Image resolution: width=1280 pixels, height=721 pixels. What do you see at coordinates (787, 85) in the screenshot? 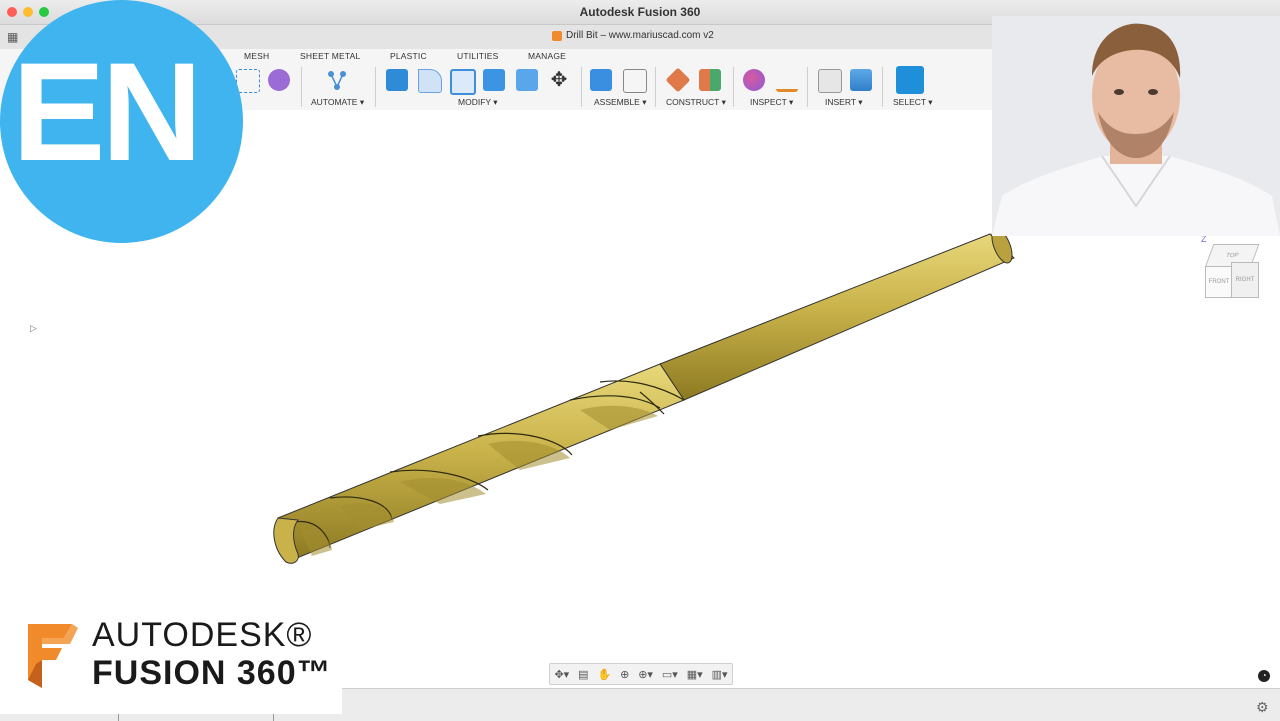
I see `measure-icon` at bounding box center [787, 85].